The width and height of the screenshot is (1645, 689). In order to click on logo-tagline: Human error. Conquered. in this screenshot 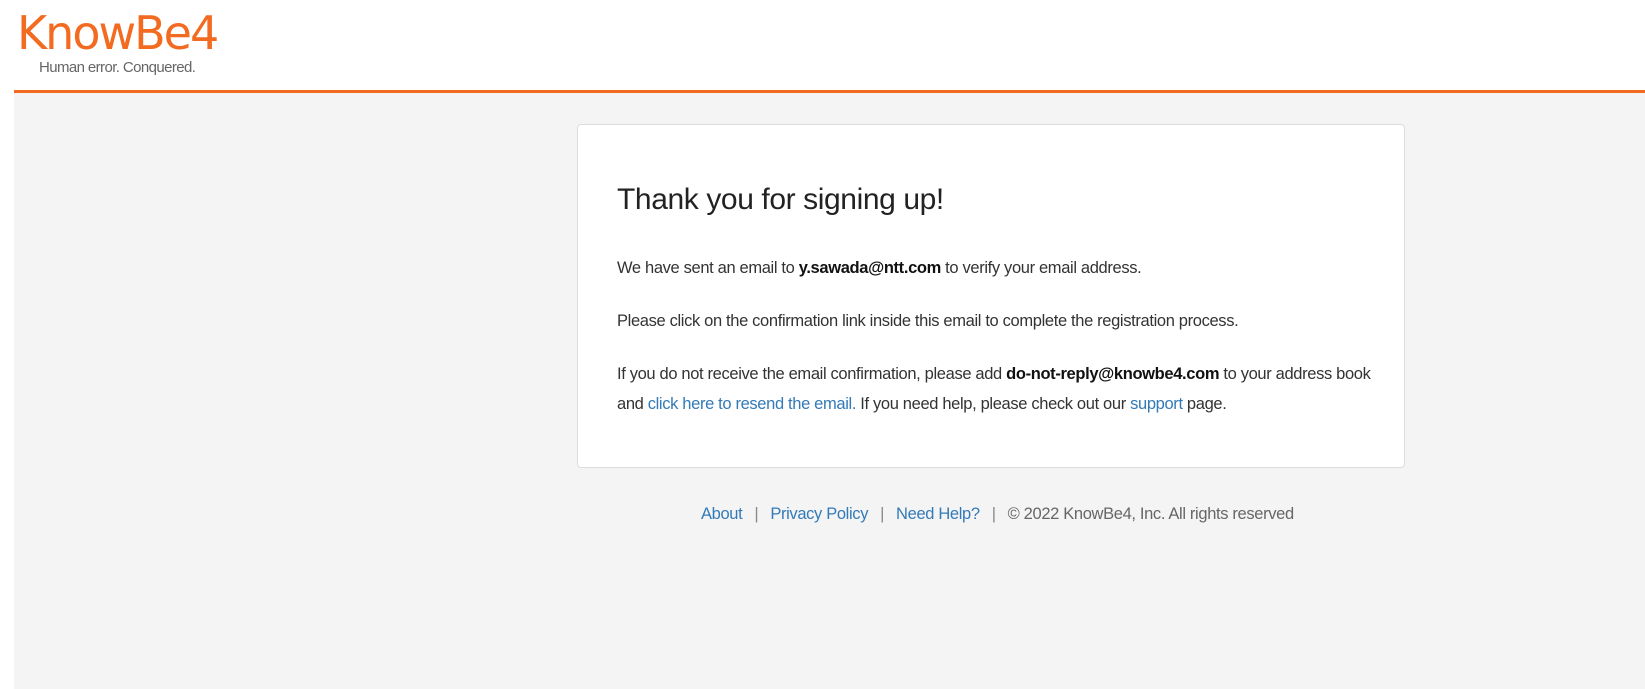, I will do `click(117, 67)`.